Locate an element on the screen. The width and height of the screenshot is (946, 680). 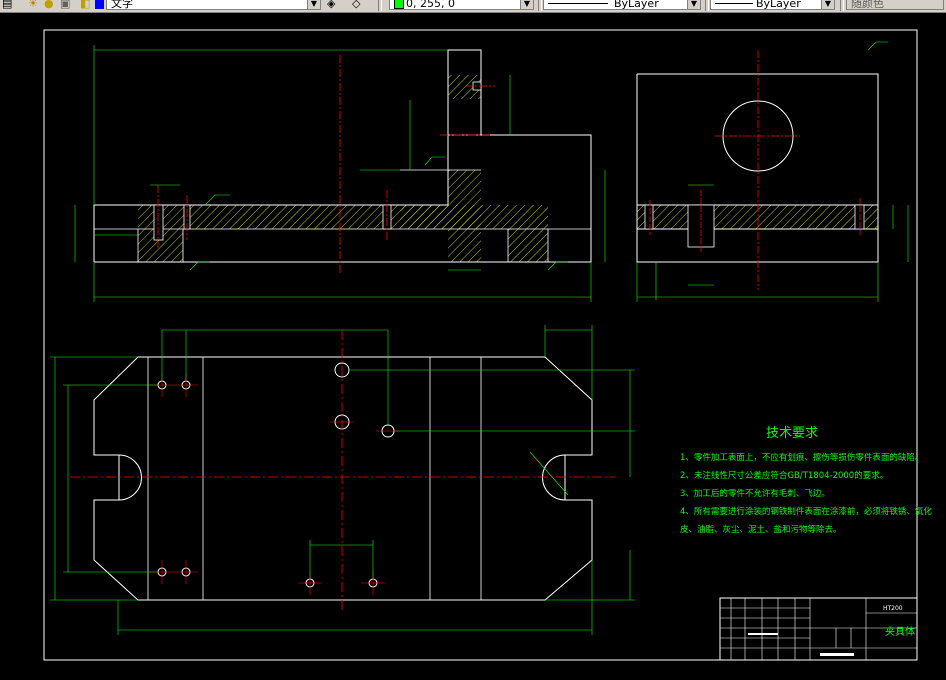
part-name: 夹具体 is located at coordinates (900, 631).